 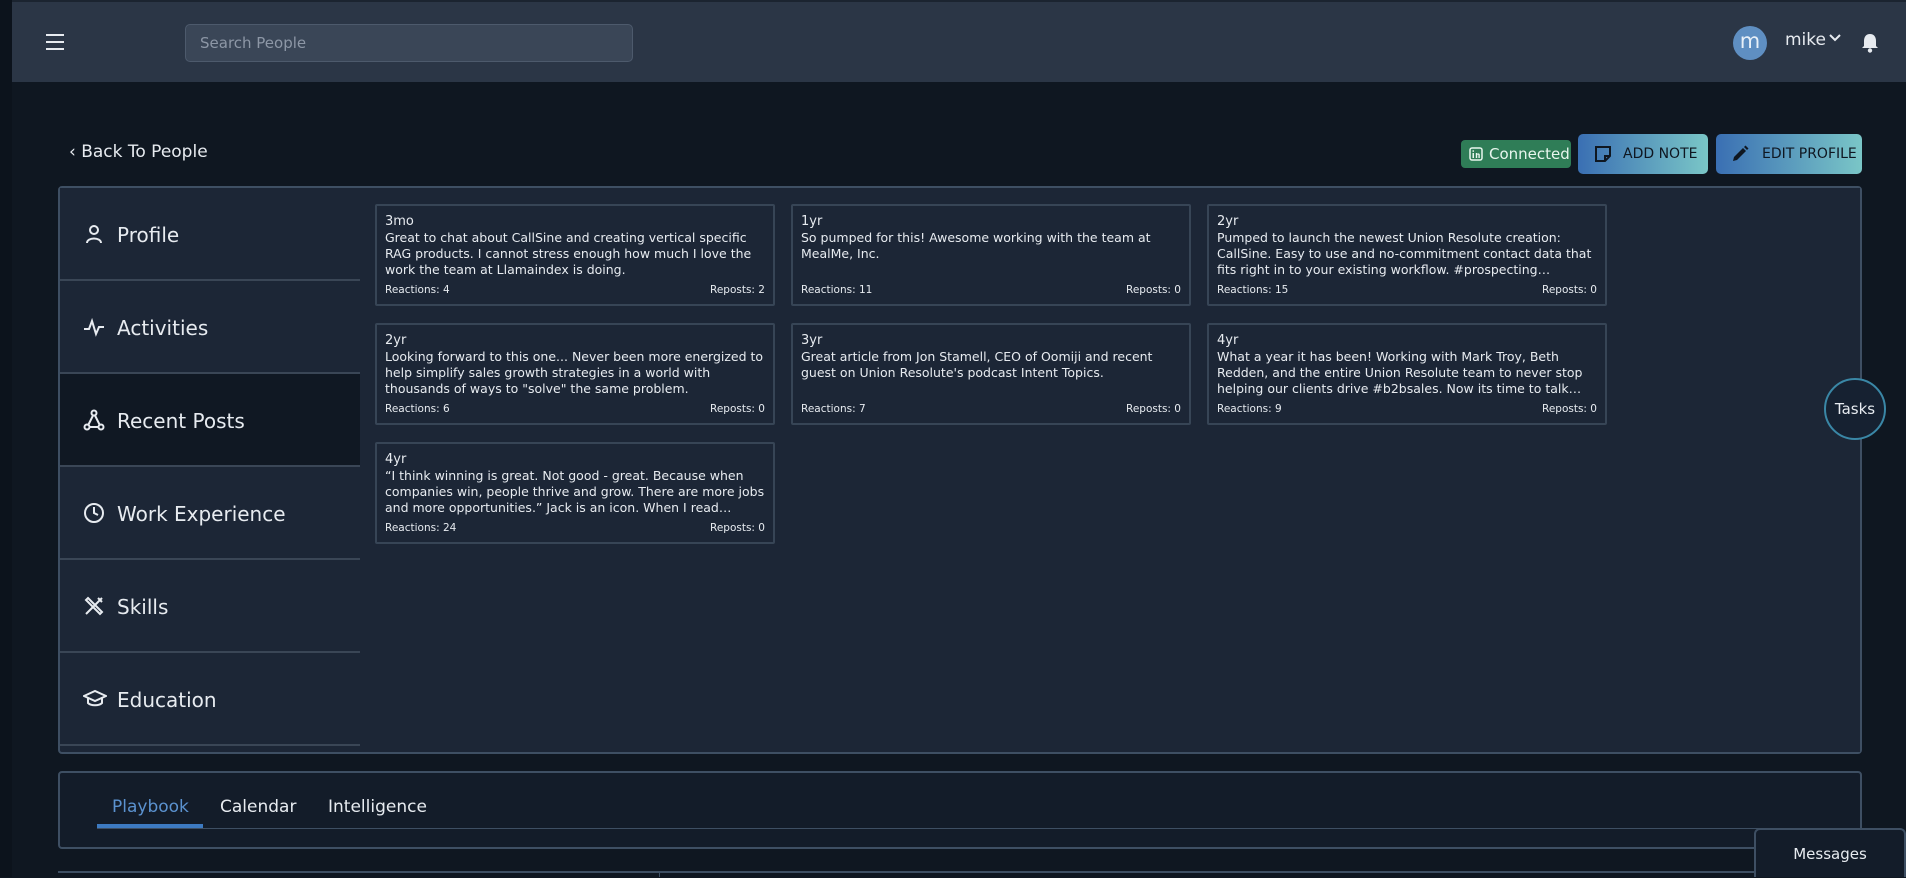 What do you see at coordinates (181, 421) in the screenshot?
I see `sidebar-item-label: Recent Posts` at bounding box center [181, 421].